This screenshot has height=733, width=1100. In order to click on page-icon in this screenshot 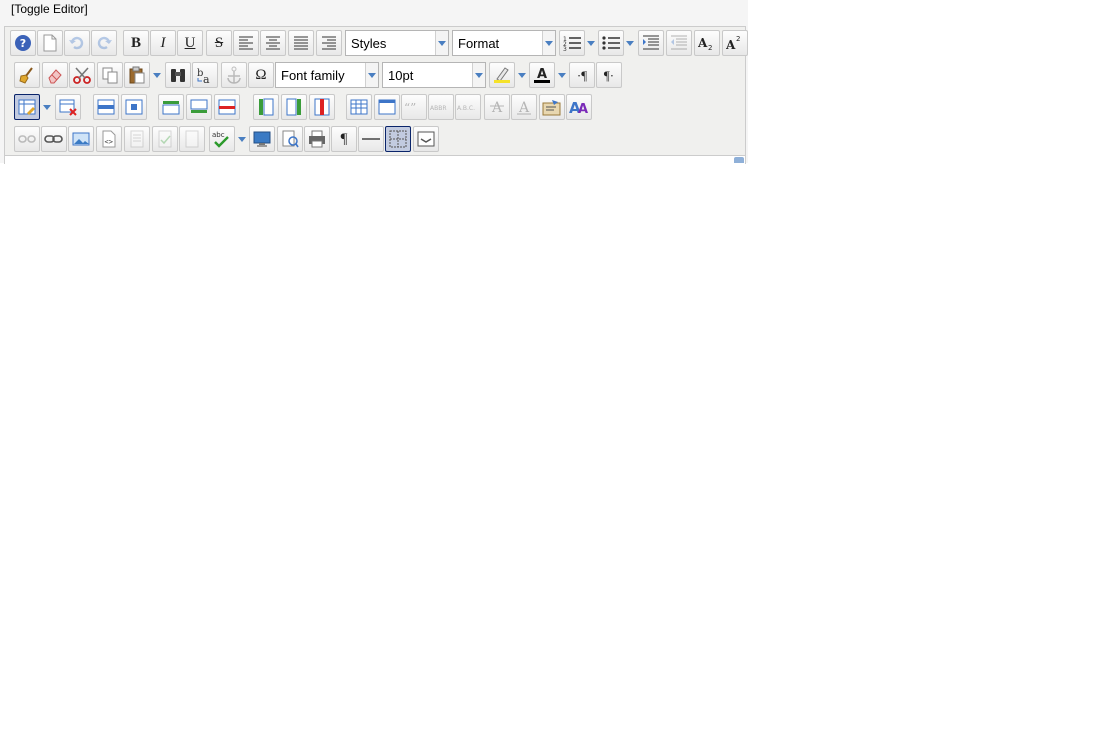, I will do `click(192, 139)`.